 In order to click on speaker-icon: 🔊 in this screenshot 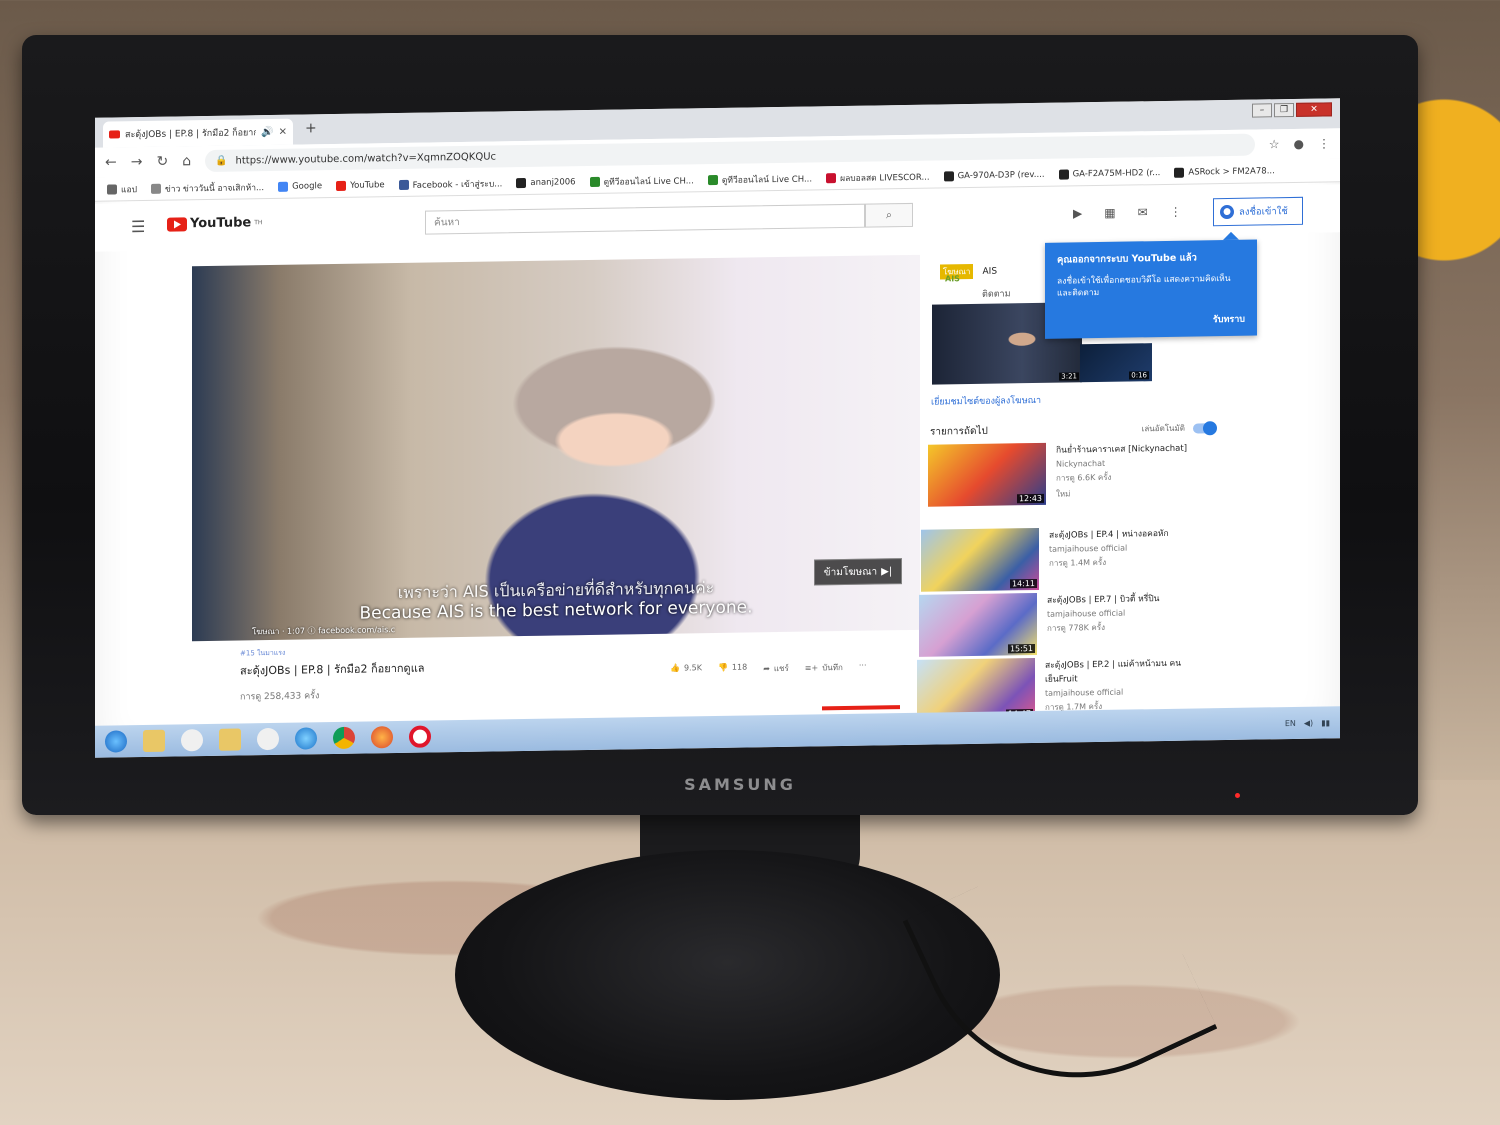, I will do `click(267, 131)`.